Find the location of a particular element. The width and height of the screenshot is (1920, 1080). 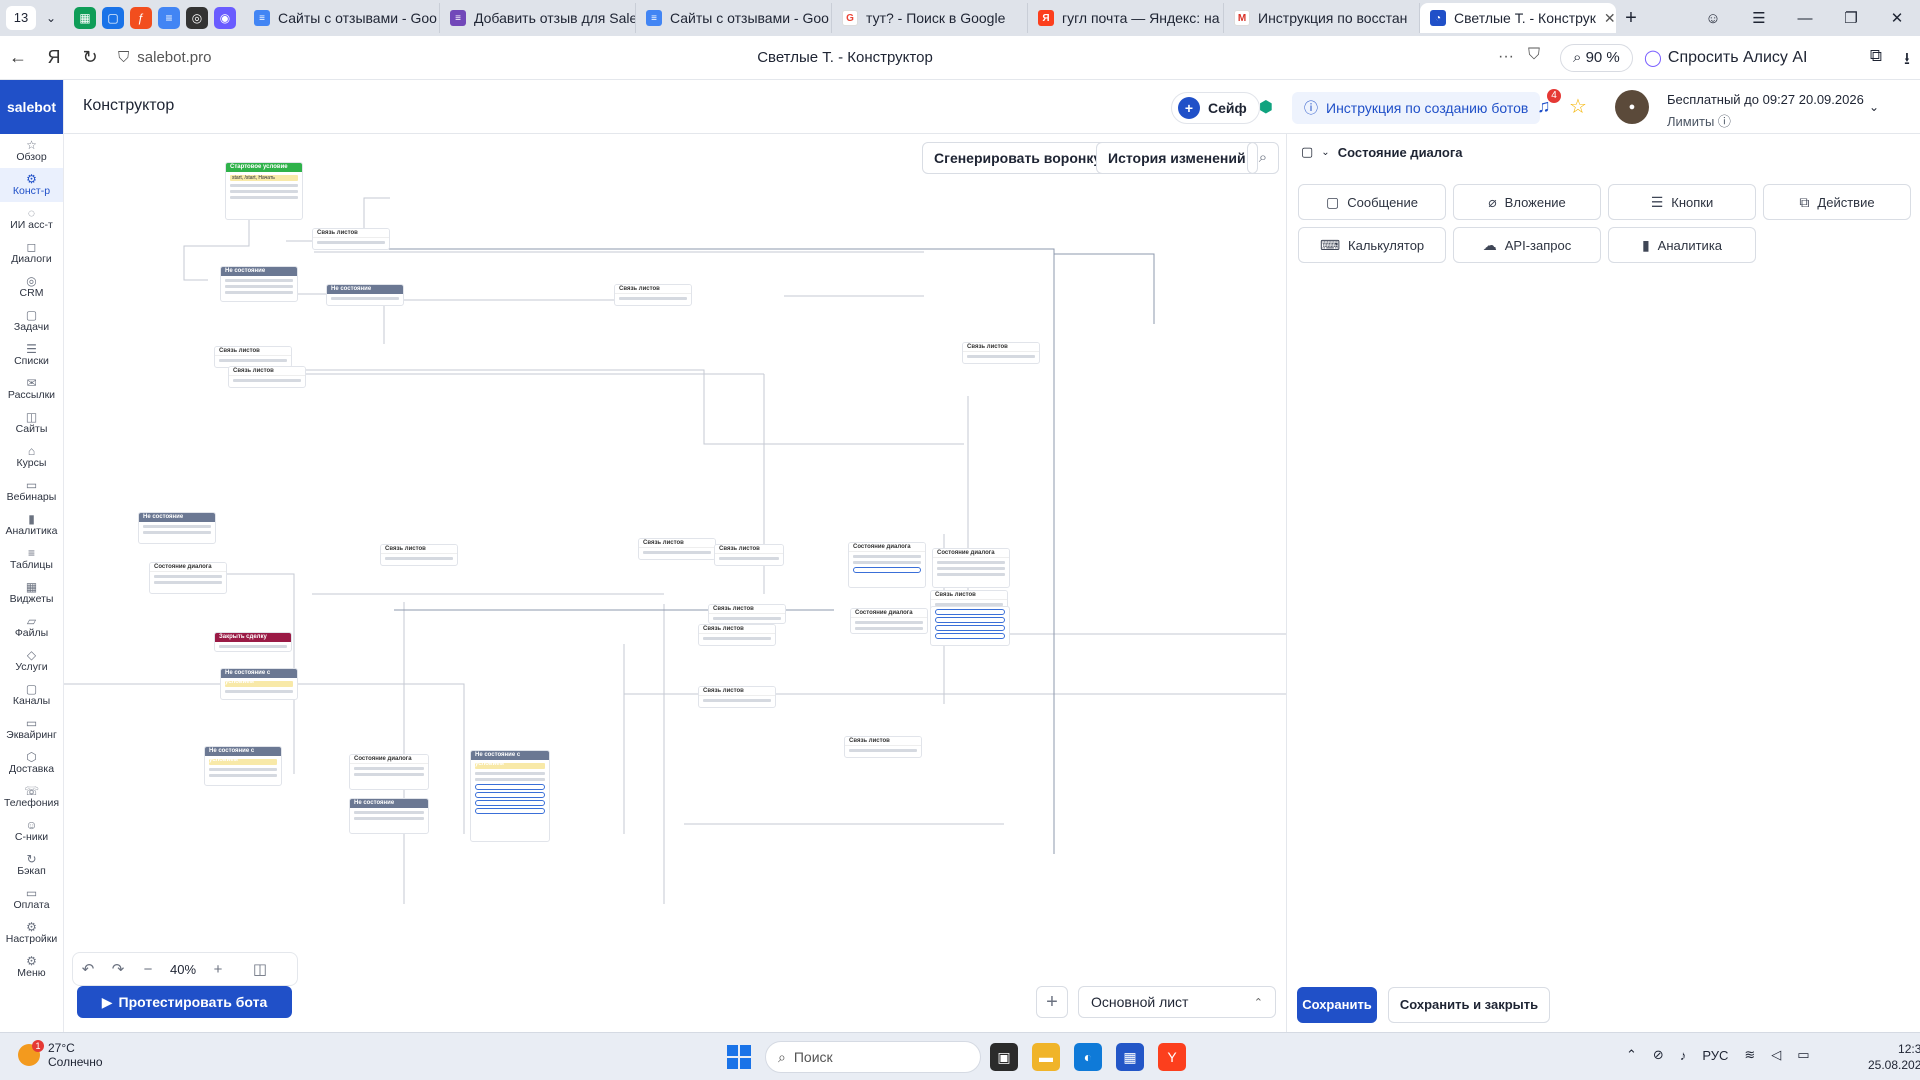

sidebar-item-mailing: ✉ Рассылки is located at coordinates (31, 389).